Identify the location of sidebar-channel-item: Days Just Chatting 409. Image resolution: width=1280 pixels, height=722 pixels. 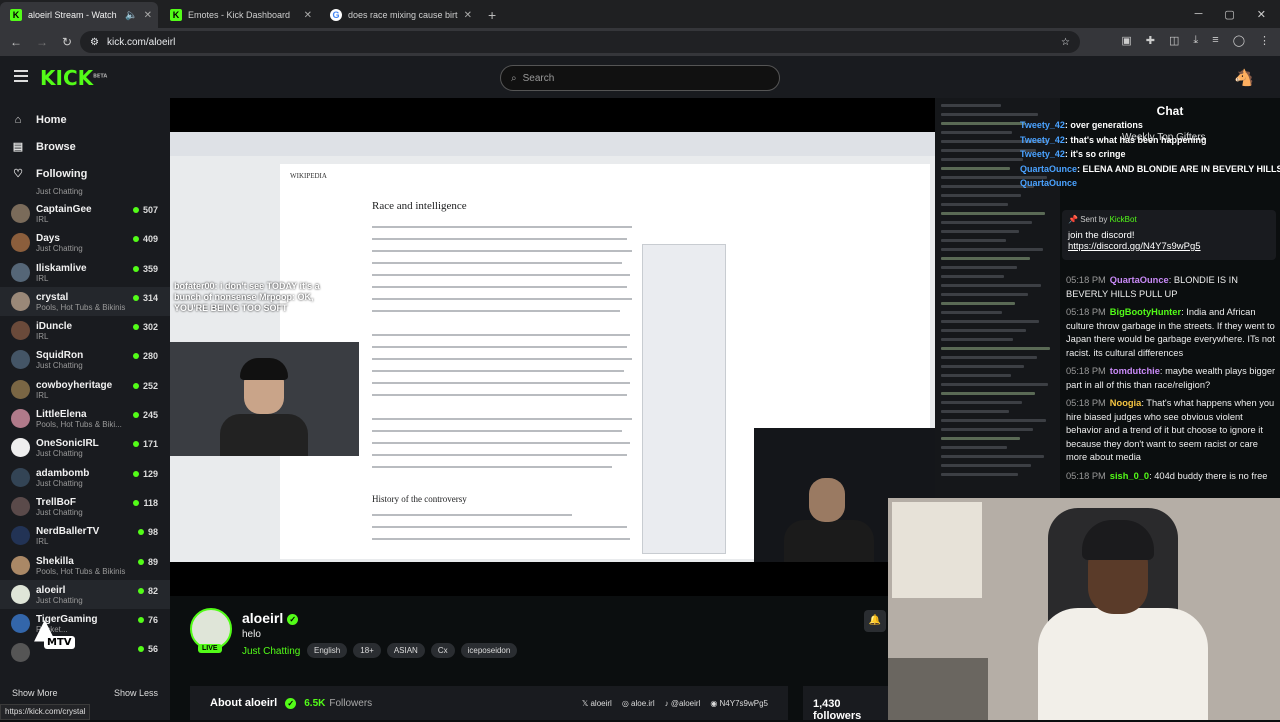
(85, 242).